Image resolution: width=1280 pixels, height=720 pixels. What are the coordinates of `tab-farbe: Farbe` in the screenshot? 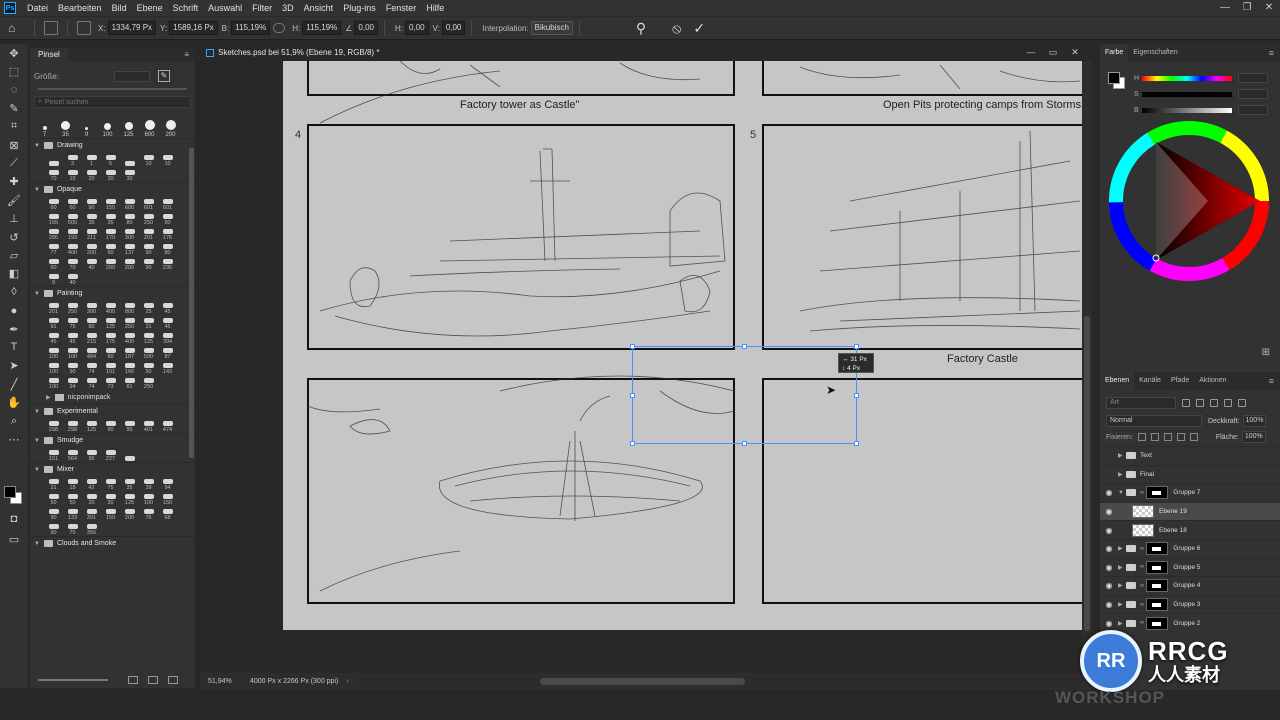 It's located at (1114, 53).